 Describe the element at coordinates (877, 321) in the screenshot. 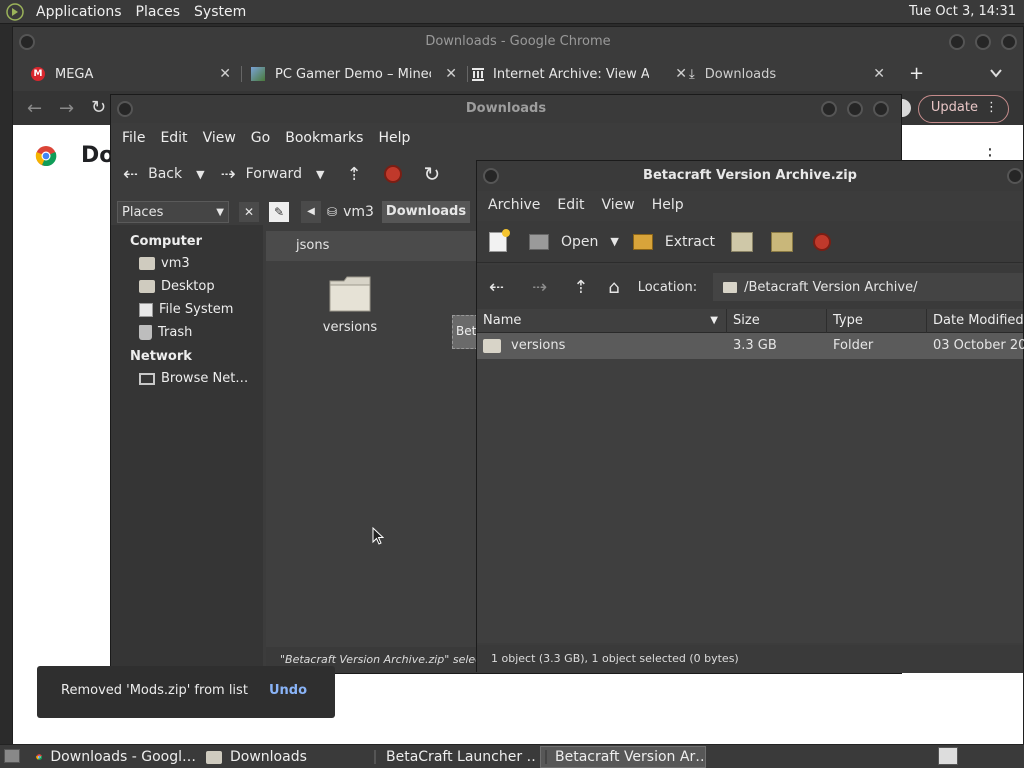

I see `column-header-type: Type` at that location.